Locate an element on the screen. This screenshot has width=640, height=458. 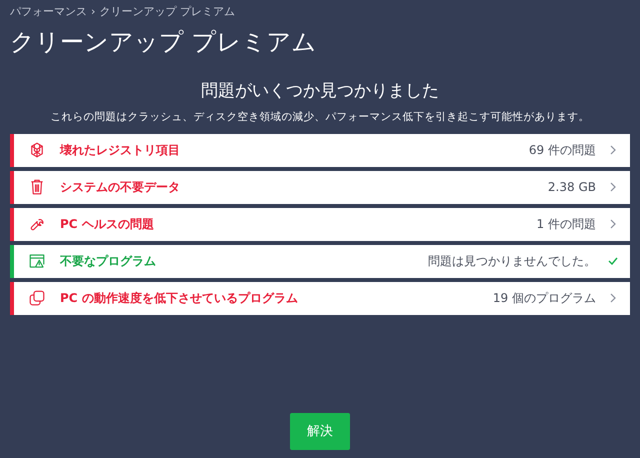
trash-icon is located at coordinates (37, 187).